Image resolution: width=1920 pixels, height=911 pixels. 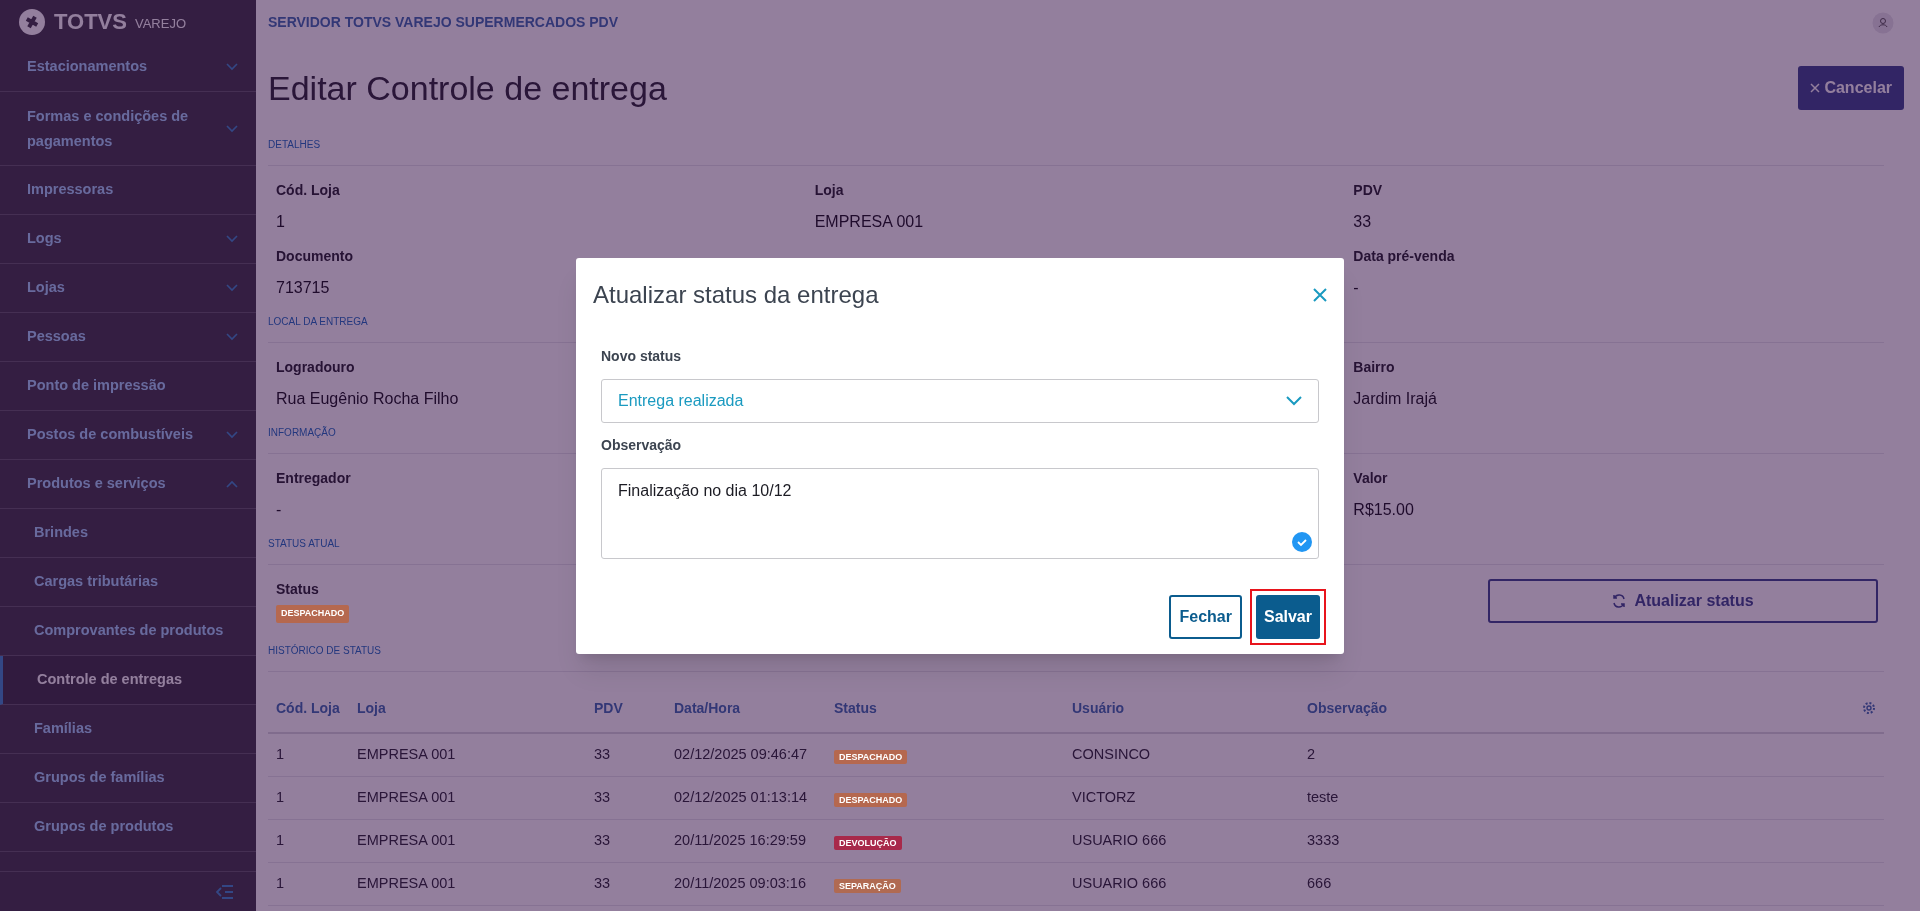 What do you see at coordinates (1362, 222) in the screenshot?
I see `field-value: 33` at bounding box center [1362, 222].